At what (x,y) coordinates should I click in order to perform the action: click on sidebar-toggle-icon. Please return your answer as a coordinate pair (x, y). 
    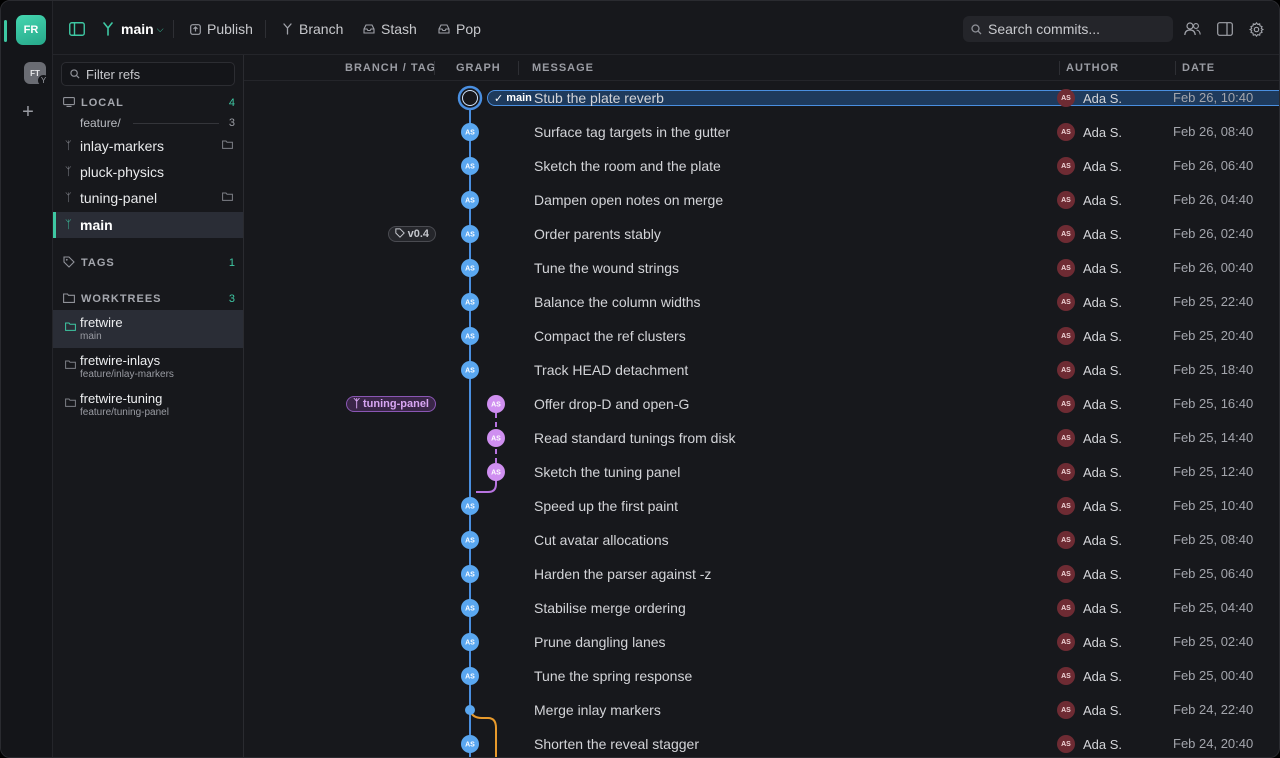
    Looking at the image, I should click on (77, 29).